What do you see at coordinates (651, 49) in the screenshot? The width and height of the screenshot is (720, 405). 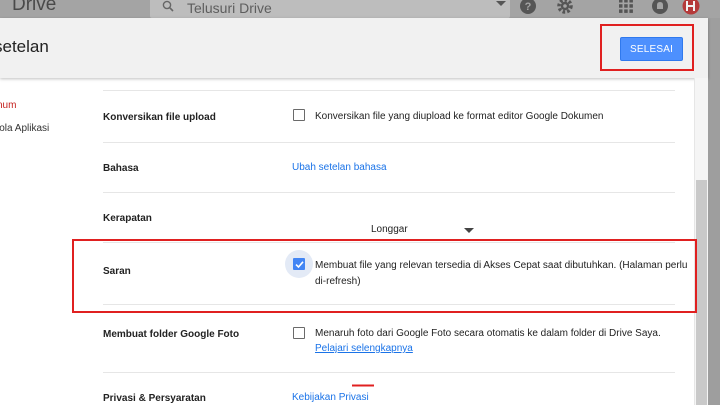 I see `done-button: SELESAI` at bounding box center [651, 49].